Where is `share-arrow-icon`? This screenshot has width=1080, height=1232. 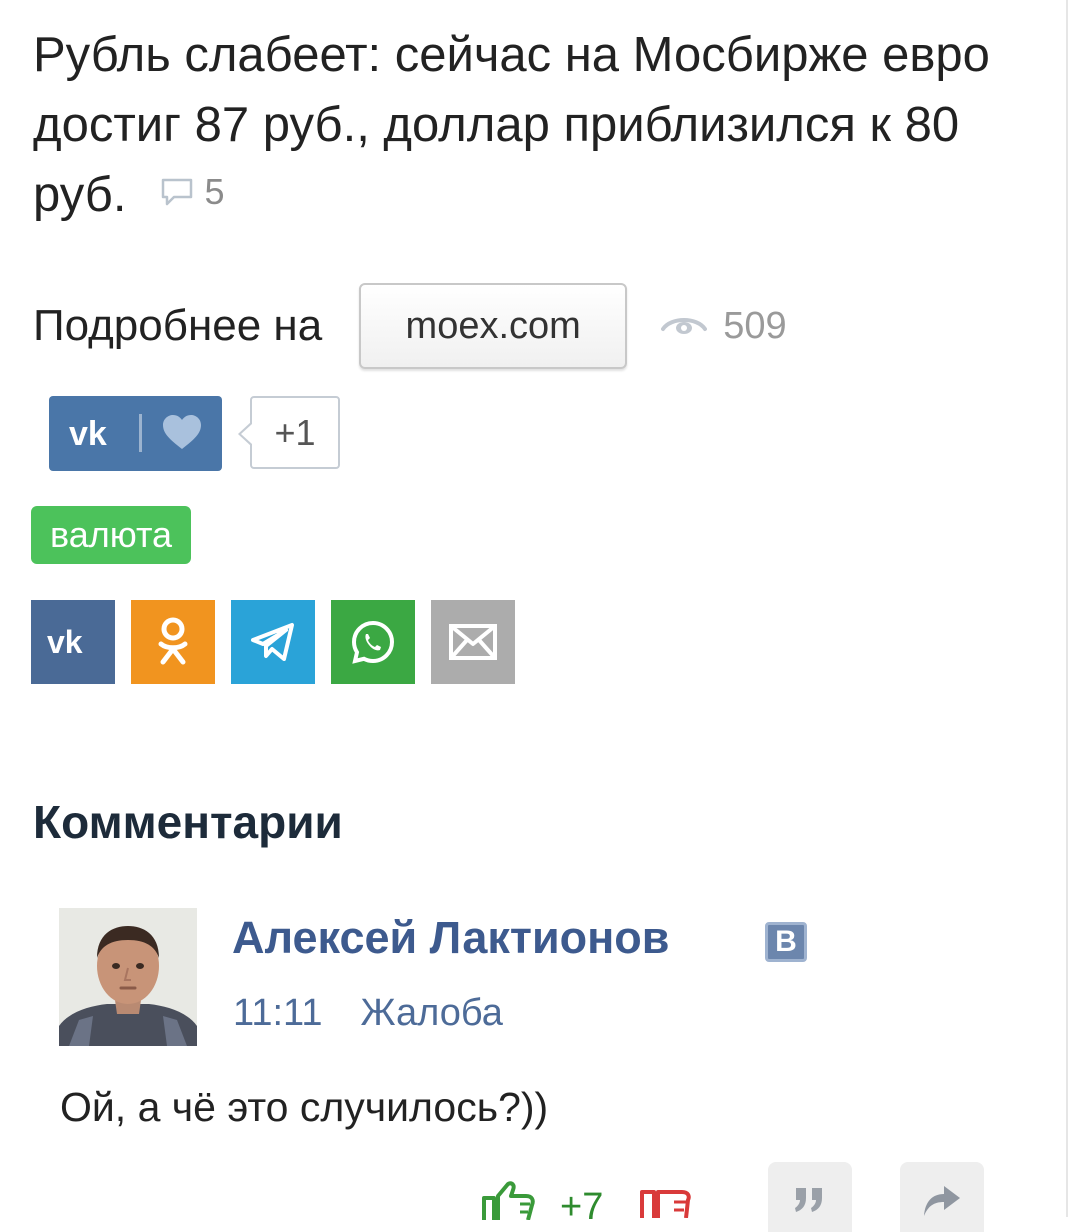 share-arrow-icon is located at coordinates (942, 1201).